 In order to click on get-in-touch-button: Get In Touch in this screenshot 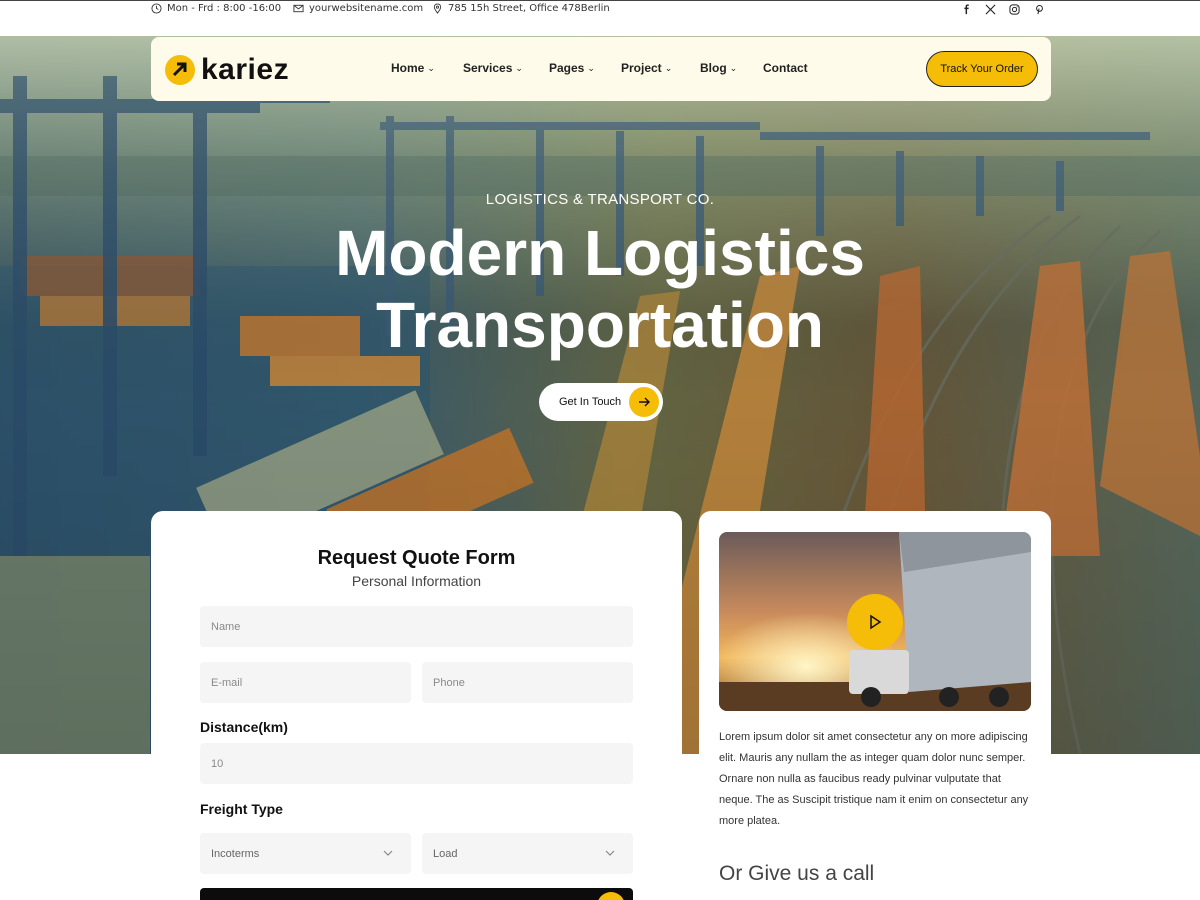, I will do `click(601, 402)`.